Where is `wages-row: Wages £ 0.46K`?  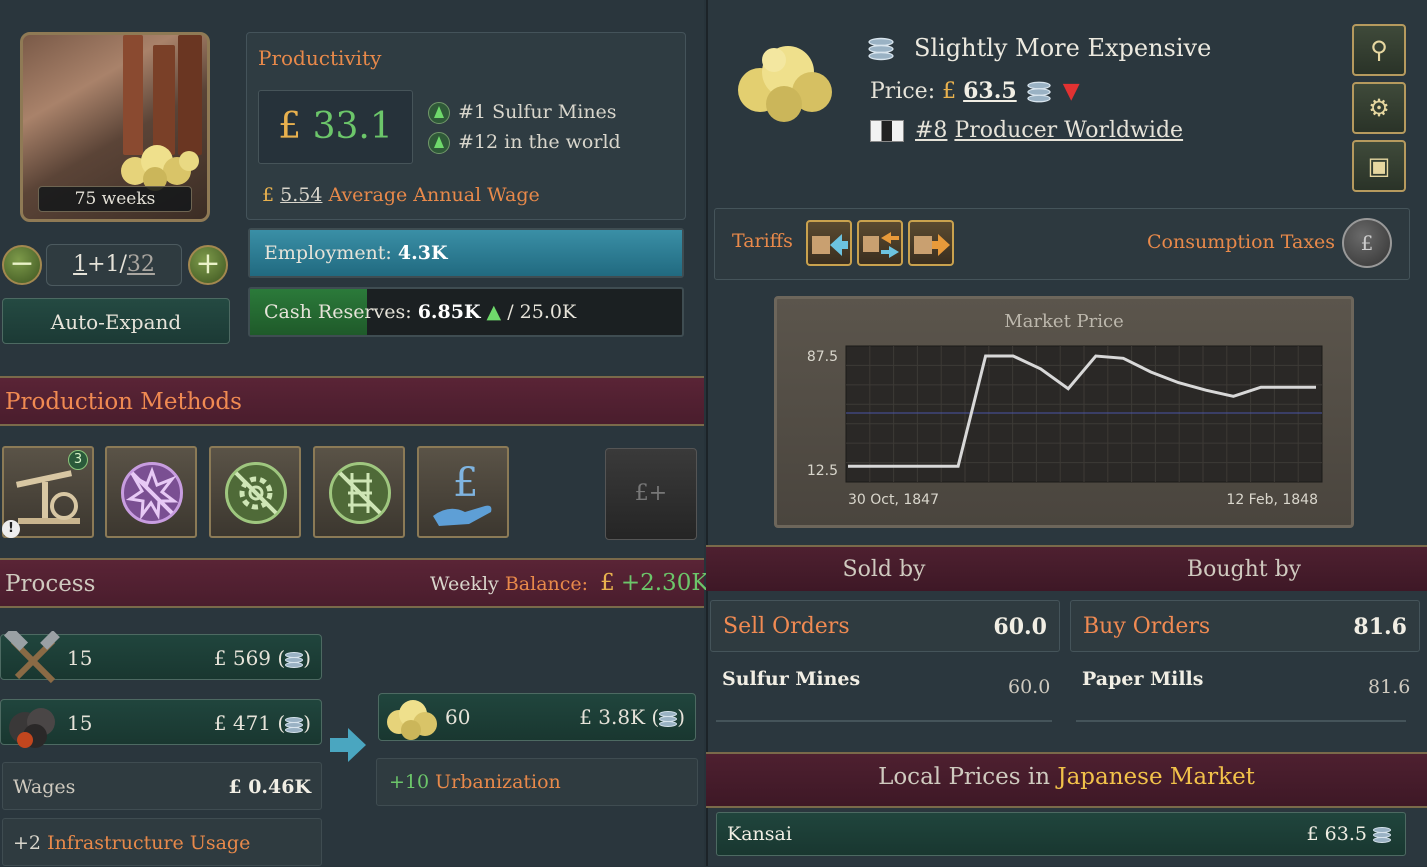
wages-row: Wages £ 0.46K is located at coordinates (162, 786).